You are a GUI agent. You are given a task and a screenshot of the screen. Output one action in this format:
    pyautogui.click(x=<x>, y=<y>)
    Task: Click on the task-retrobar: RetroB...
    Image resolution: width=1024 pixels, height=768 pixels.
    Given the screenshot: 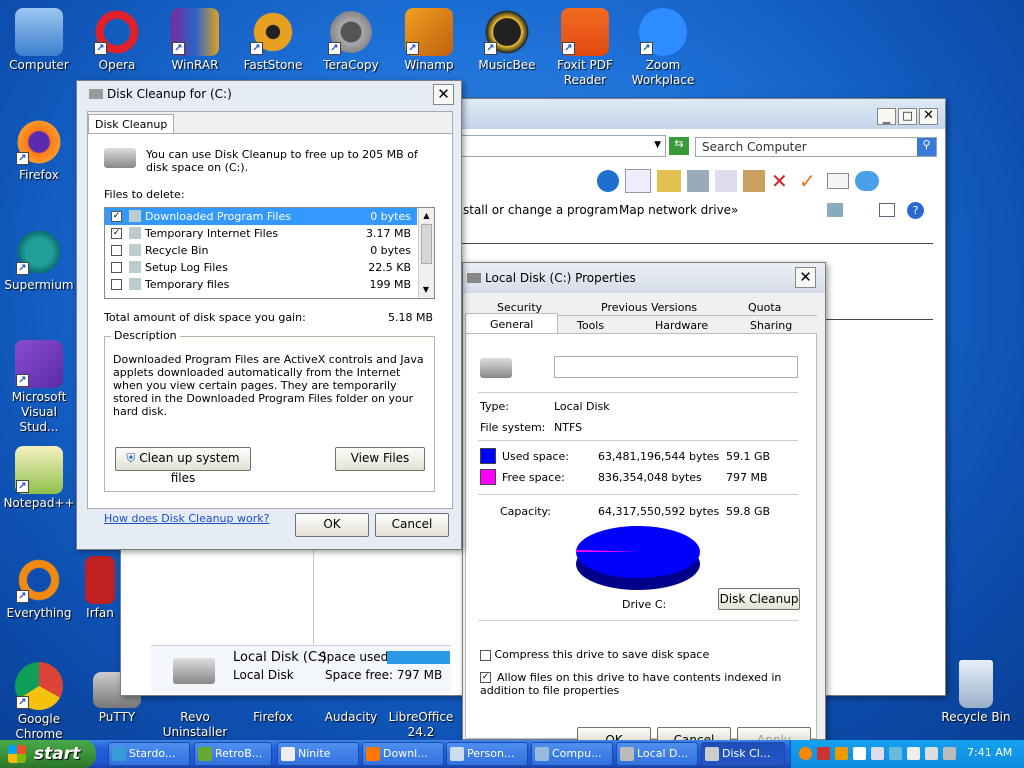 What is the action you would take?
    pyautogui.click(x=233, y=754)
    